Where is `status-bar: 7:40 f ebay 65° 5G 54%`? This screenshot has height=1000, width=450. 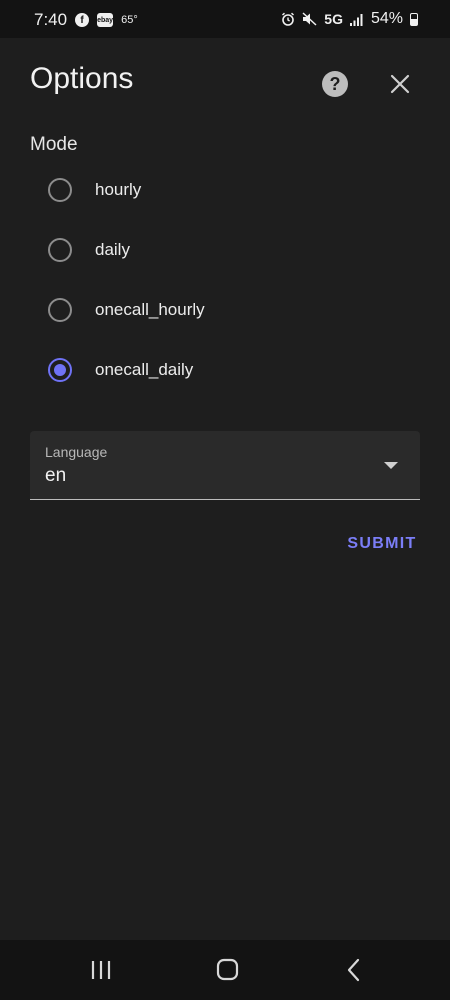
status-bar: 7:40 f ebay 65° 5G 54% is located at coordinates (225, 19).